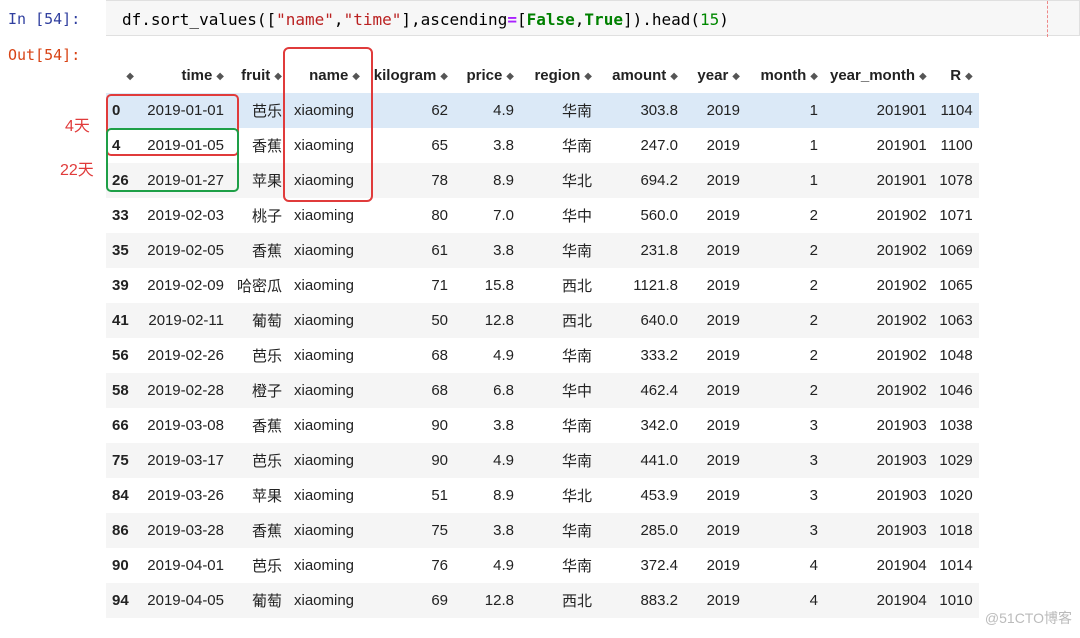 This screenshot has height=638, width=1080. Describe the element at coordinates (197, 75) in the screenshot. I see `column-header-label: time` at that location.